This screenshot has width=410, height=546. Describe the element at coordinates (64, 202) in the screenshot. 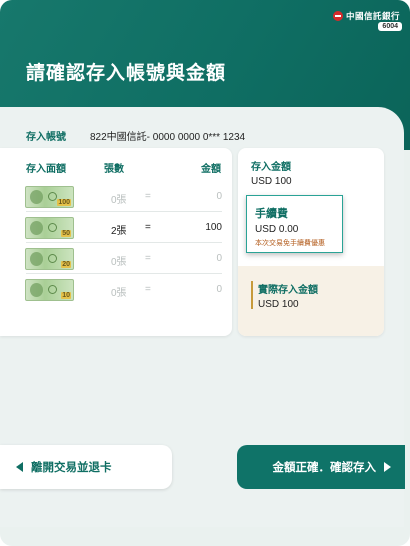

I see `banknote-denomination: 100` at that location.